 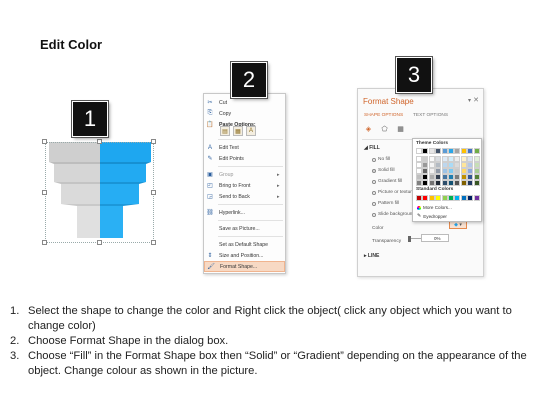 I want to click on format-shape-icon: 🖌, so click(x=211, y=267).